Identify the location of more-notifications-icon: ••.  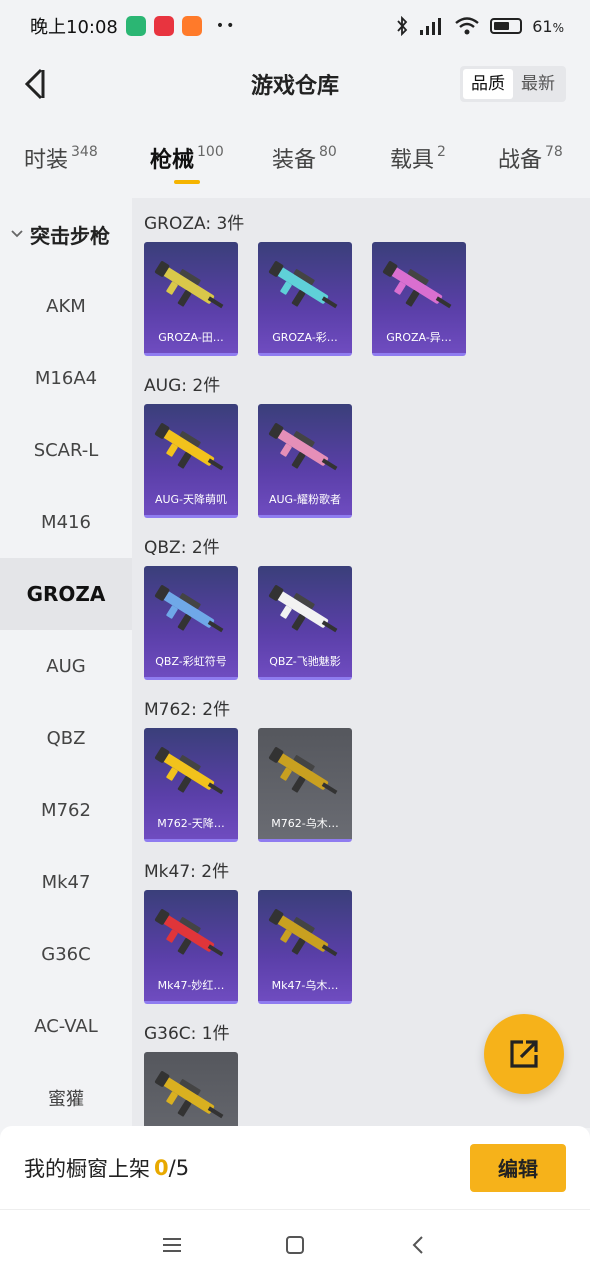
(226, 26).